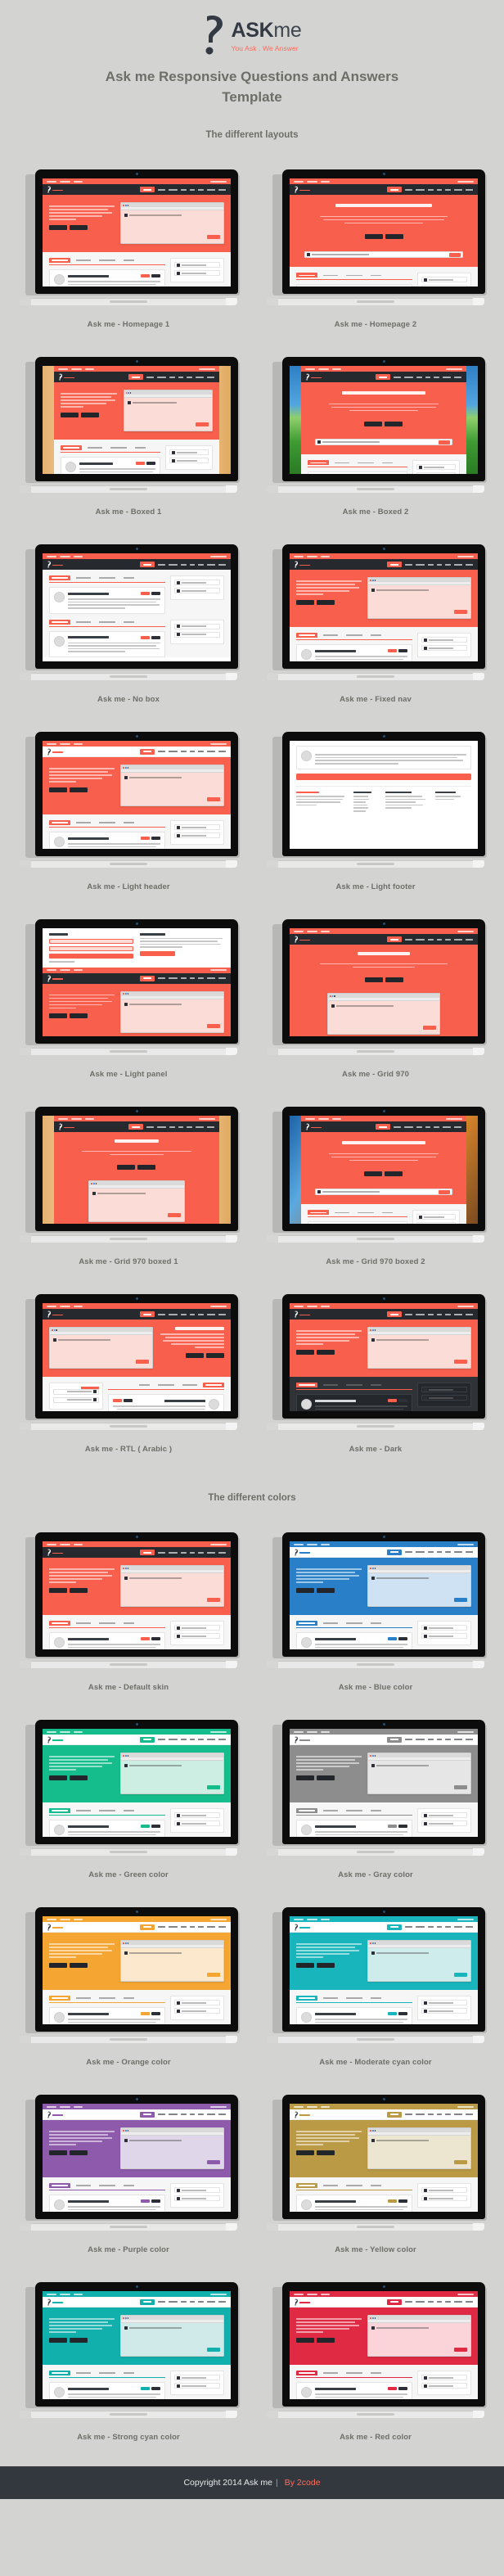 This screenshot has height=2576, width=504. Describe the element at coordinates (252, 28) in the screenshot. I see `brand-logo: ASKme You Ask . We Answer` at that location.